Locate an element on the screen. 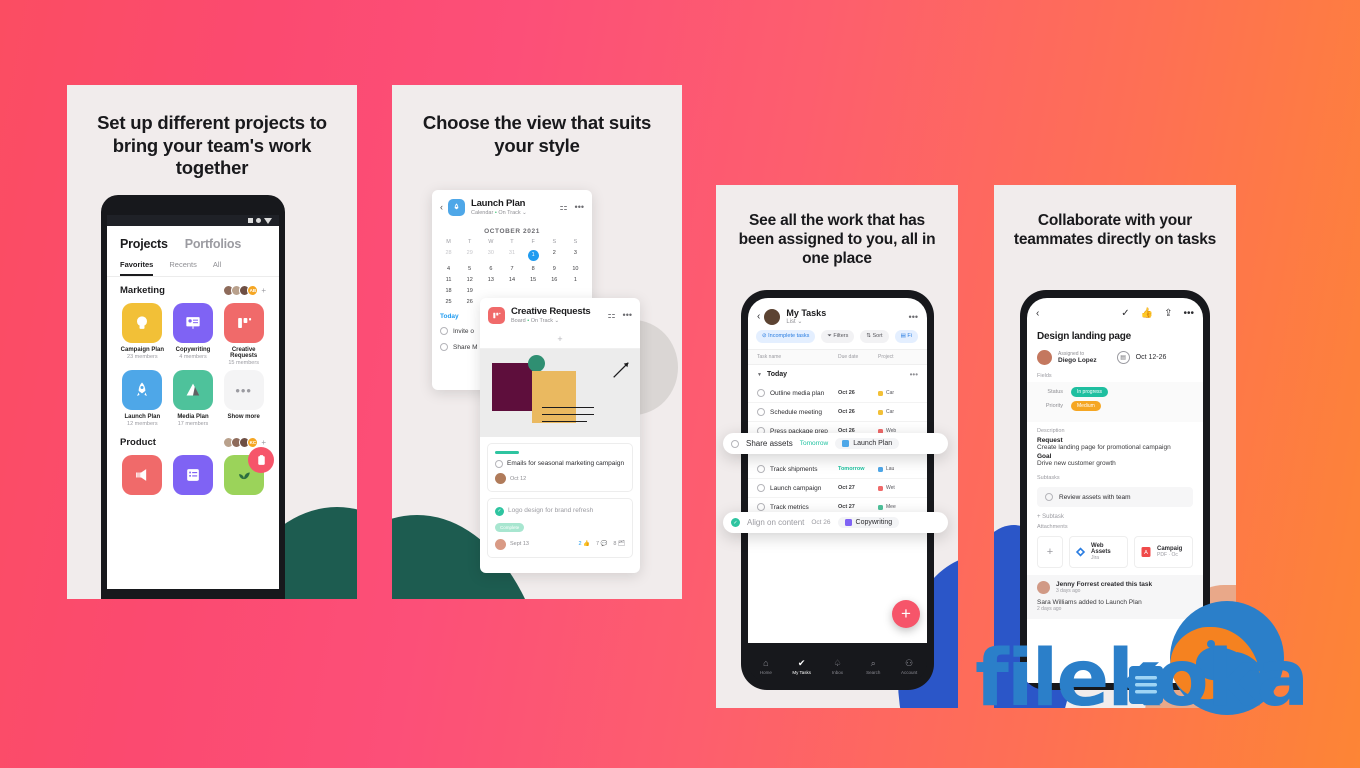 This screenshot has height=768, width=1360. project-card: Copywriting 4 members is located at coordinates (193, 334).